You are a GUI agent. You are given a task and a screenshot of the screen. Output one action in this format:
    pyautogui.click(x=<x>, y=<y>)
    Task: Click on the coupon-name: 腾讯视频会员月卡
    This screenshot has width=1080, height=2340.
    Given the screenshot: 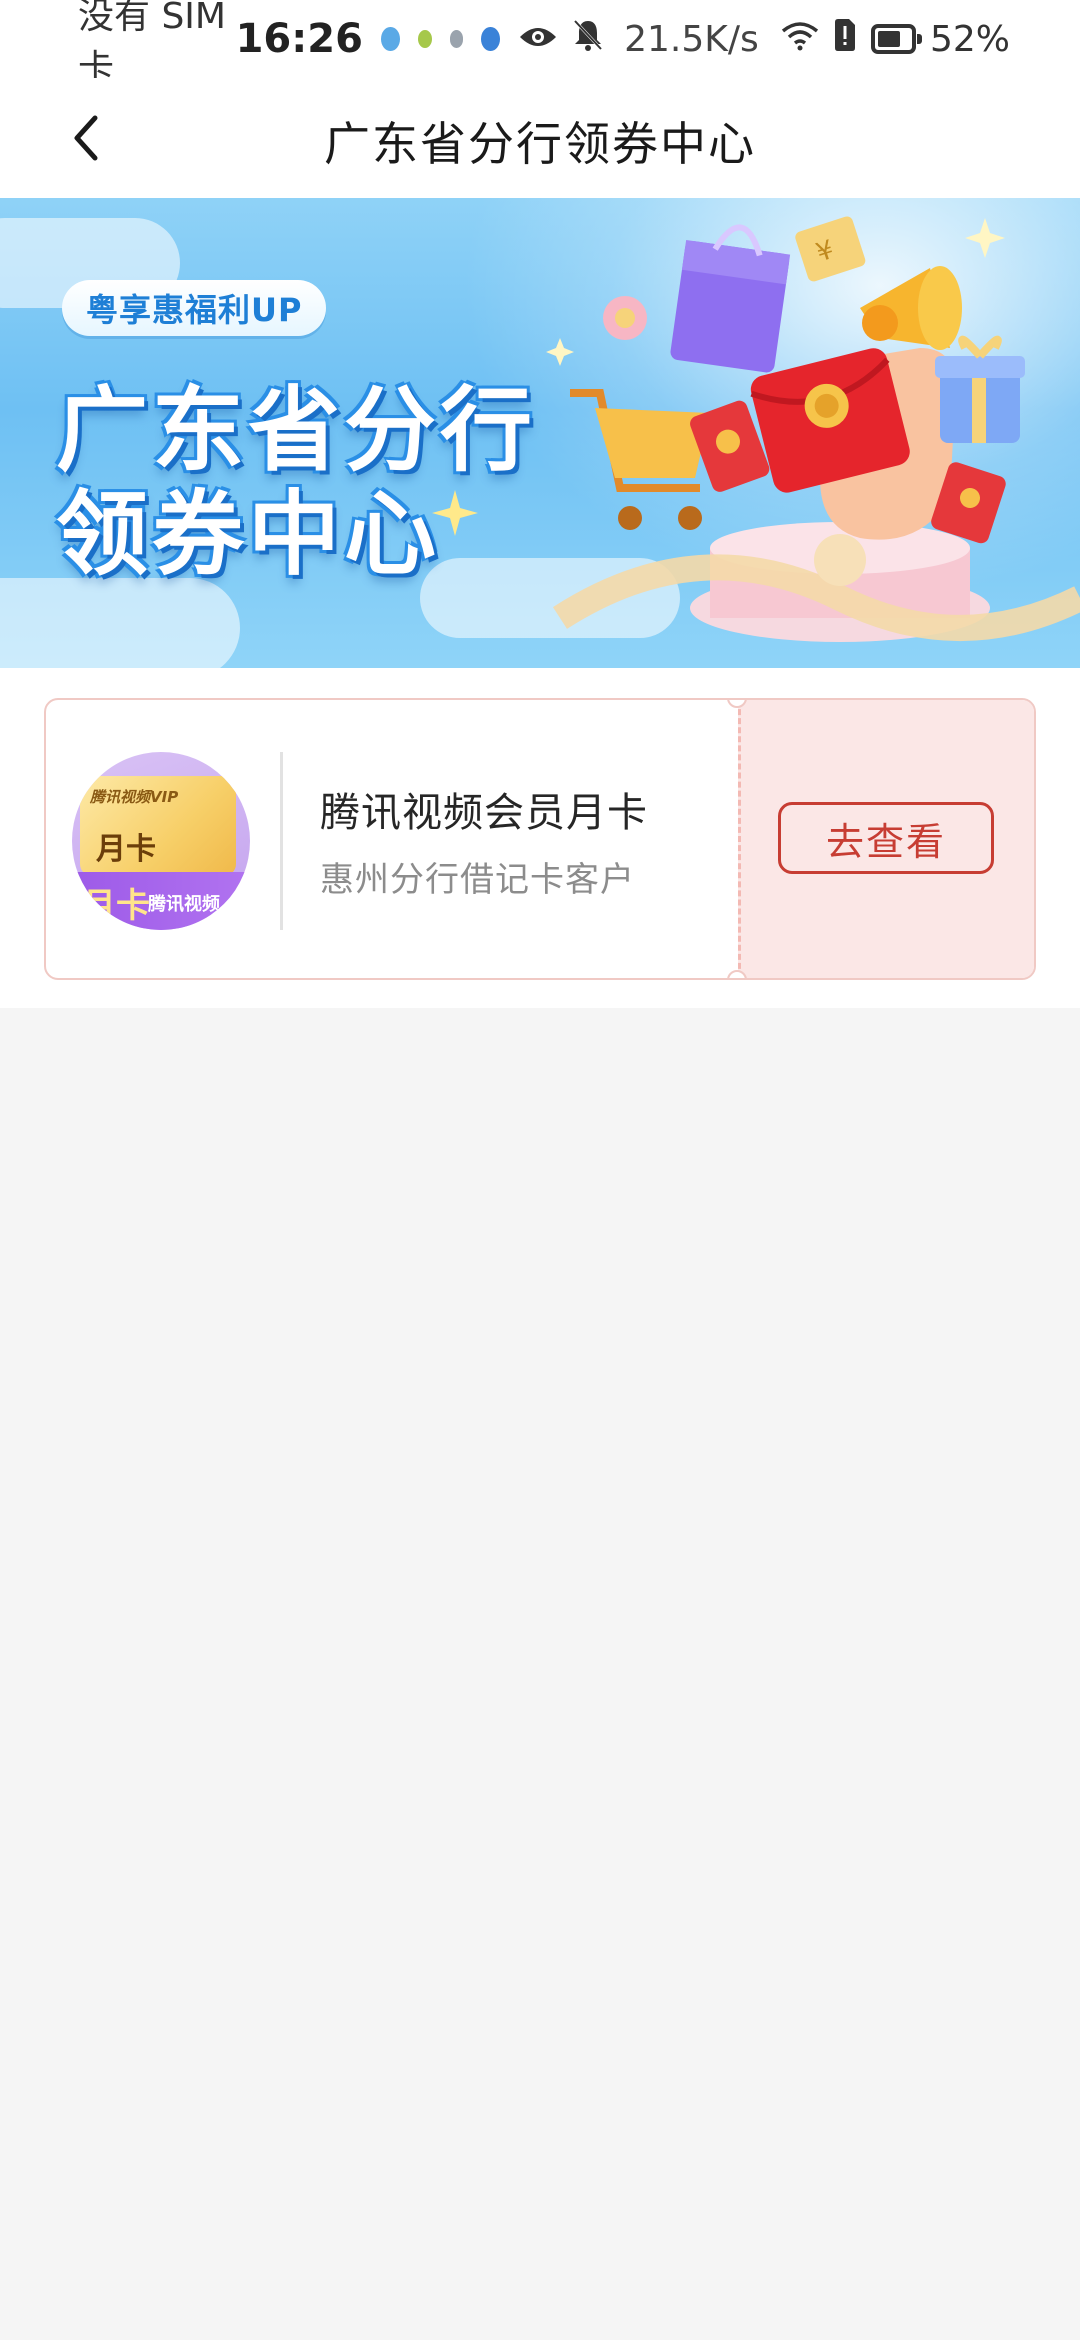 What is the action you would take?
    pyautogui.click(x=484, y=813)
    